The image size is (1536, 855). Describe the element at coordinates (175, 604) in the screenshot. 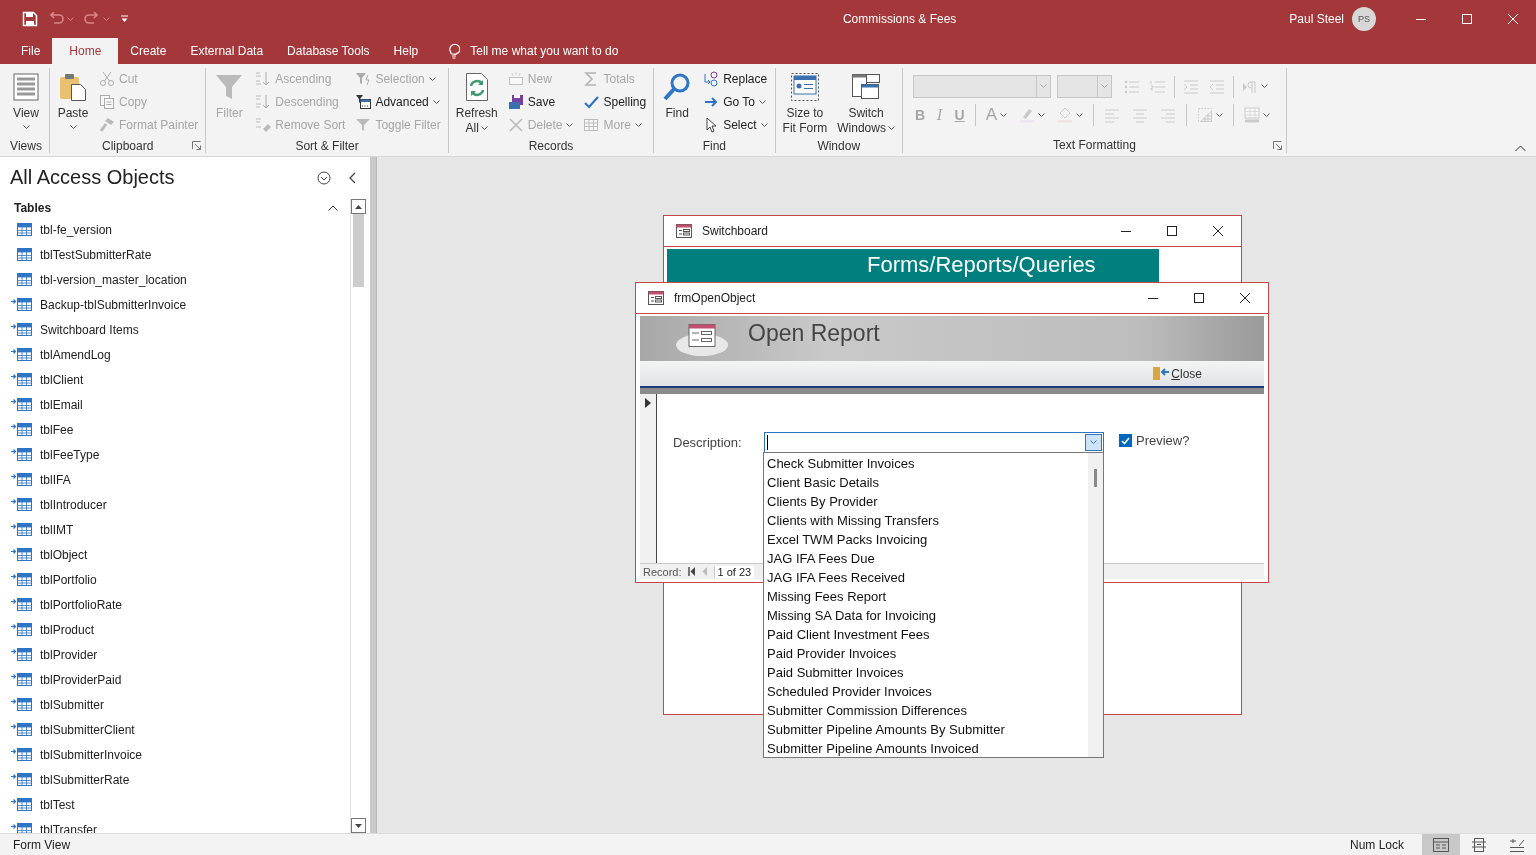

I see `navigation-item: tblPortfolioRate` at that location.